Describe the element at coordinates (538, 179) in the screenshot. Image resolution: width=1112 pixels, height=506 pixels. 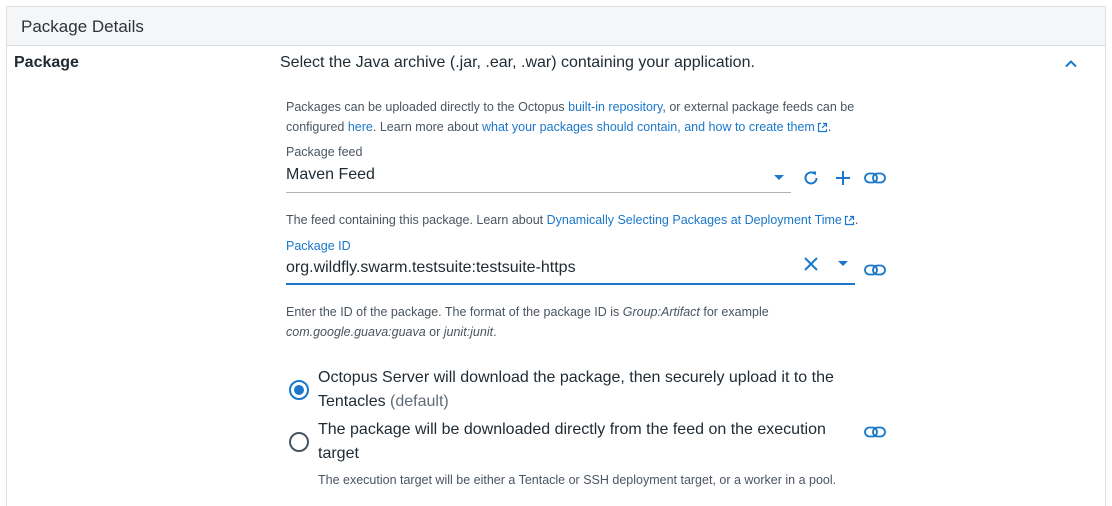
I see `package-feed-select: Maven Feed` at that location.